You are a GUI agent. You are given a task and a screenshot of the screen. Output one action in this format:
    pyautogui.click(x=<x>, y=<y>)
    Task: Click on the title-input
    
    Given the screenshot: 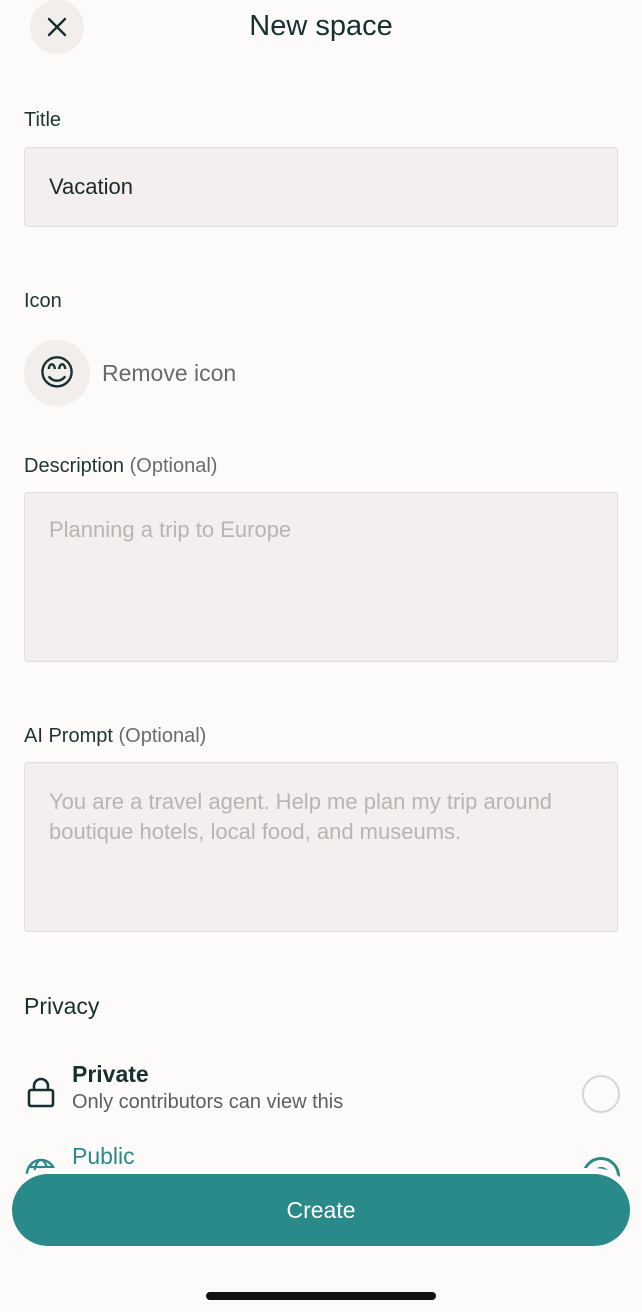 What is the action you would take?
    pyautogui.click(x=321, y=187)
    